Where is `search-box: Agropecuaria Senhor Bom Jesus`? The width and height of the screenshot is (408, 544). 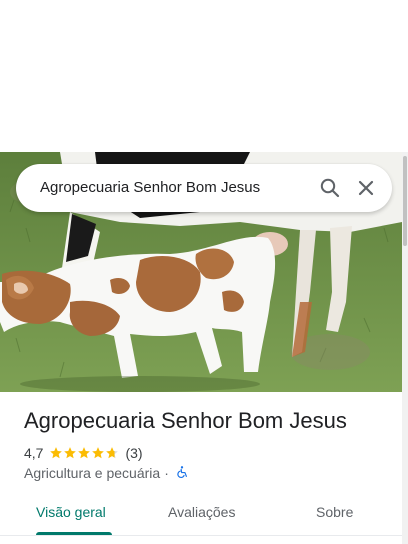 search-box: Agropecuaria Senhor Bom Jesus is located at coordinates (204, 188).